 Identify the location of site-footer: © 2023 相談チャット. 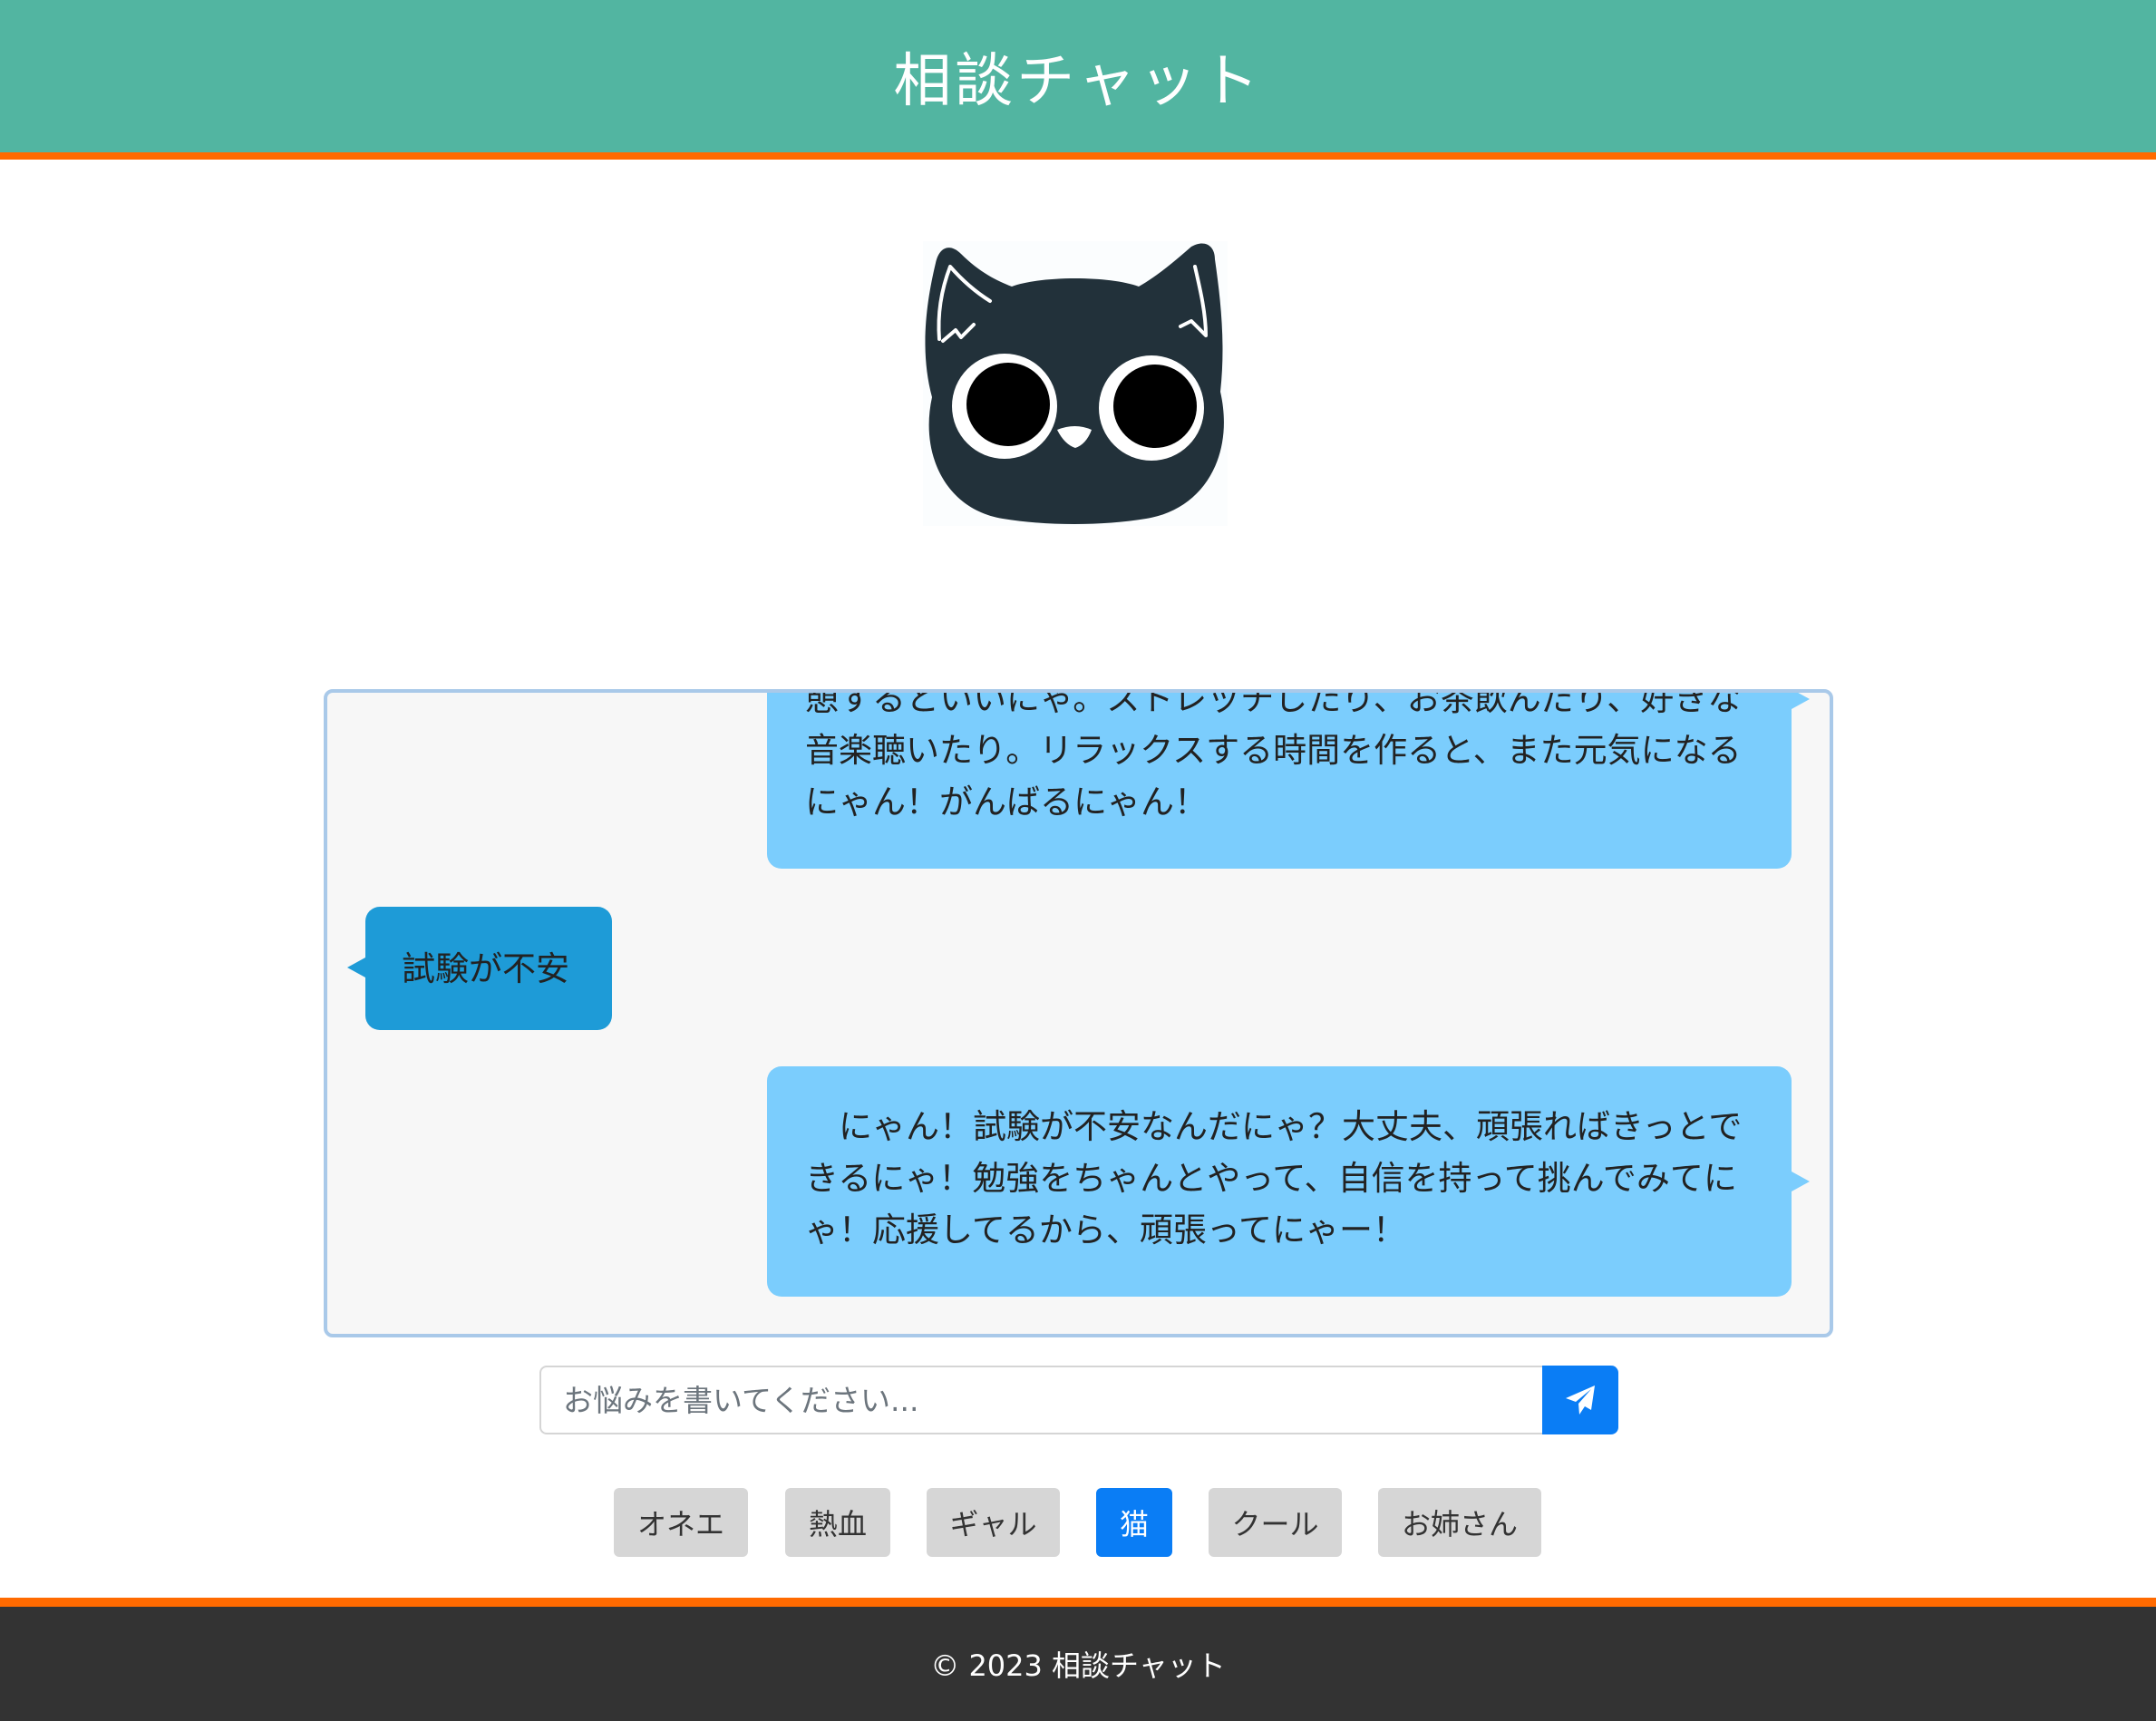
(1078, 1659).